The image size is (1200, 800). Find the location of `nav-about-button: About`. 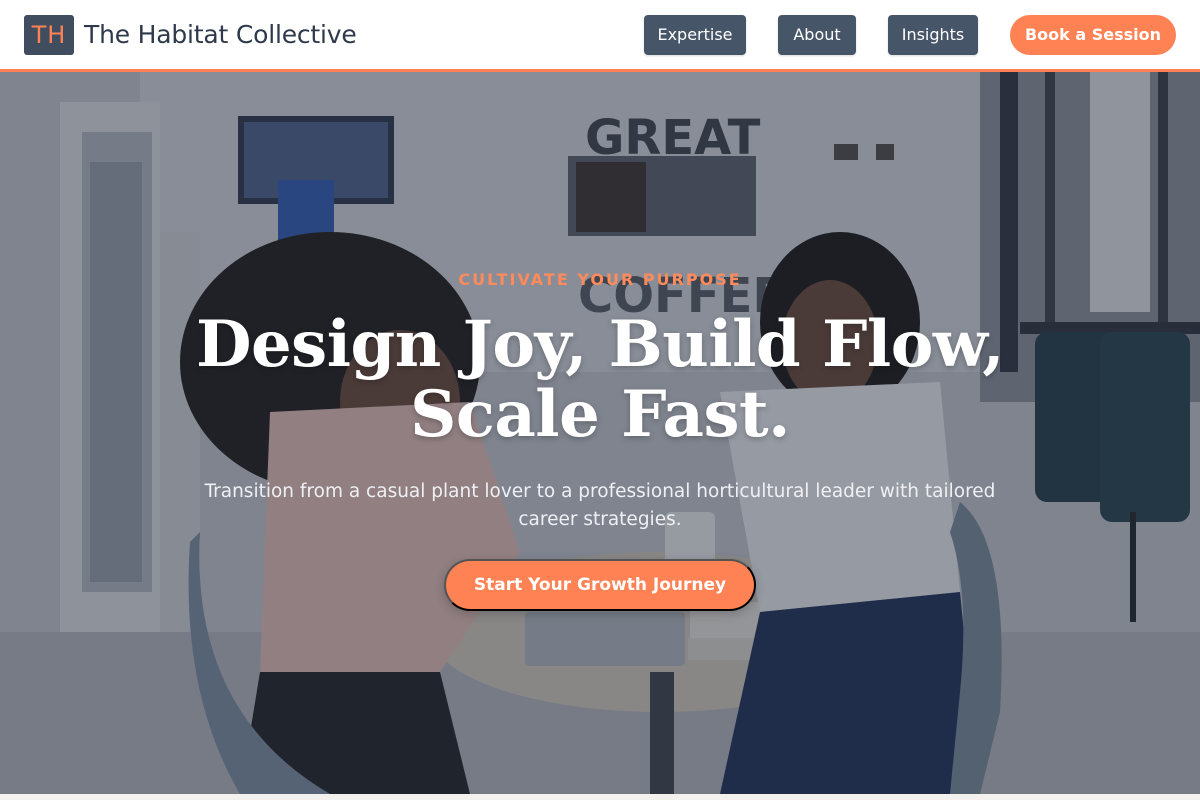

nav-about-button: About is located at coordinates (817, 34).